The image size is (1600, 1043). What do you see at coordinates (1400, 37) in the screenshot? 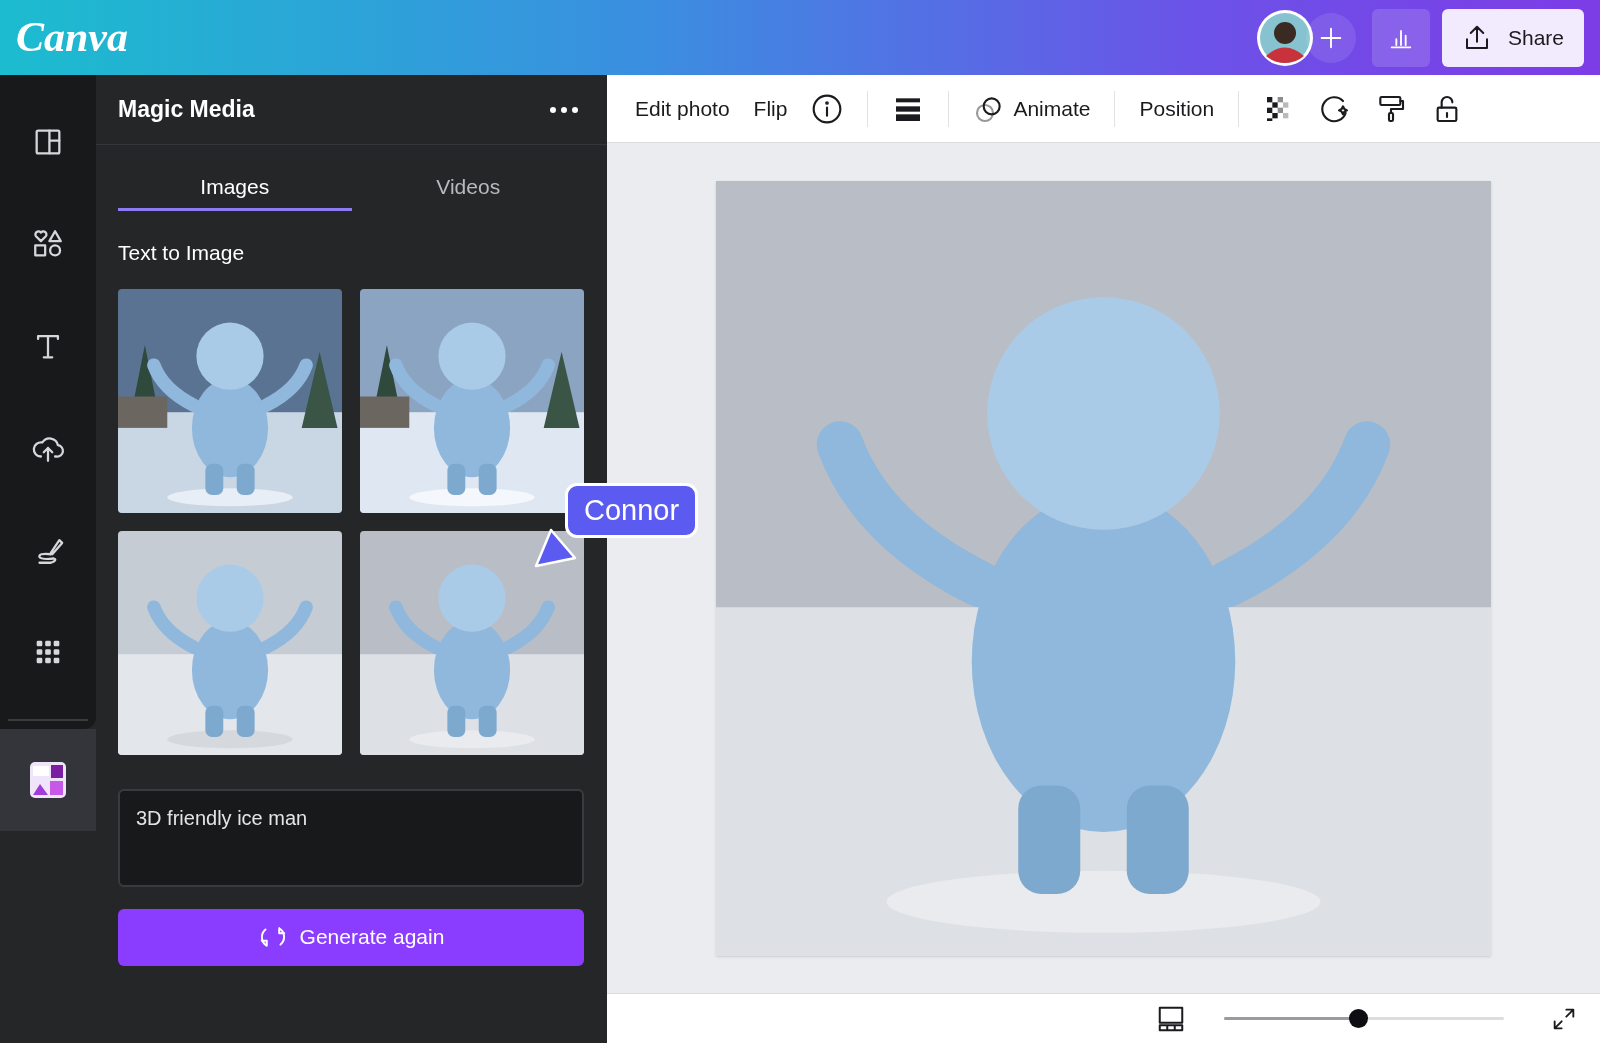
I see `insights-button` at bounding box center [1400, 37].